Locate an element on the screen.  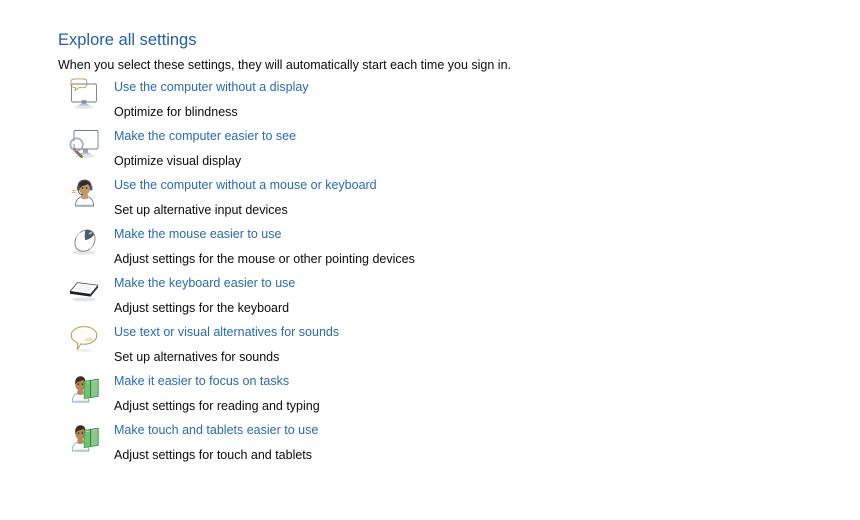
setting-link: Make touch and tablets easier to use is located at coordinates (216, 430).